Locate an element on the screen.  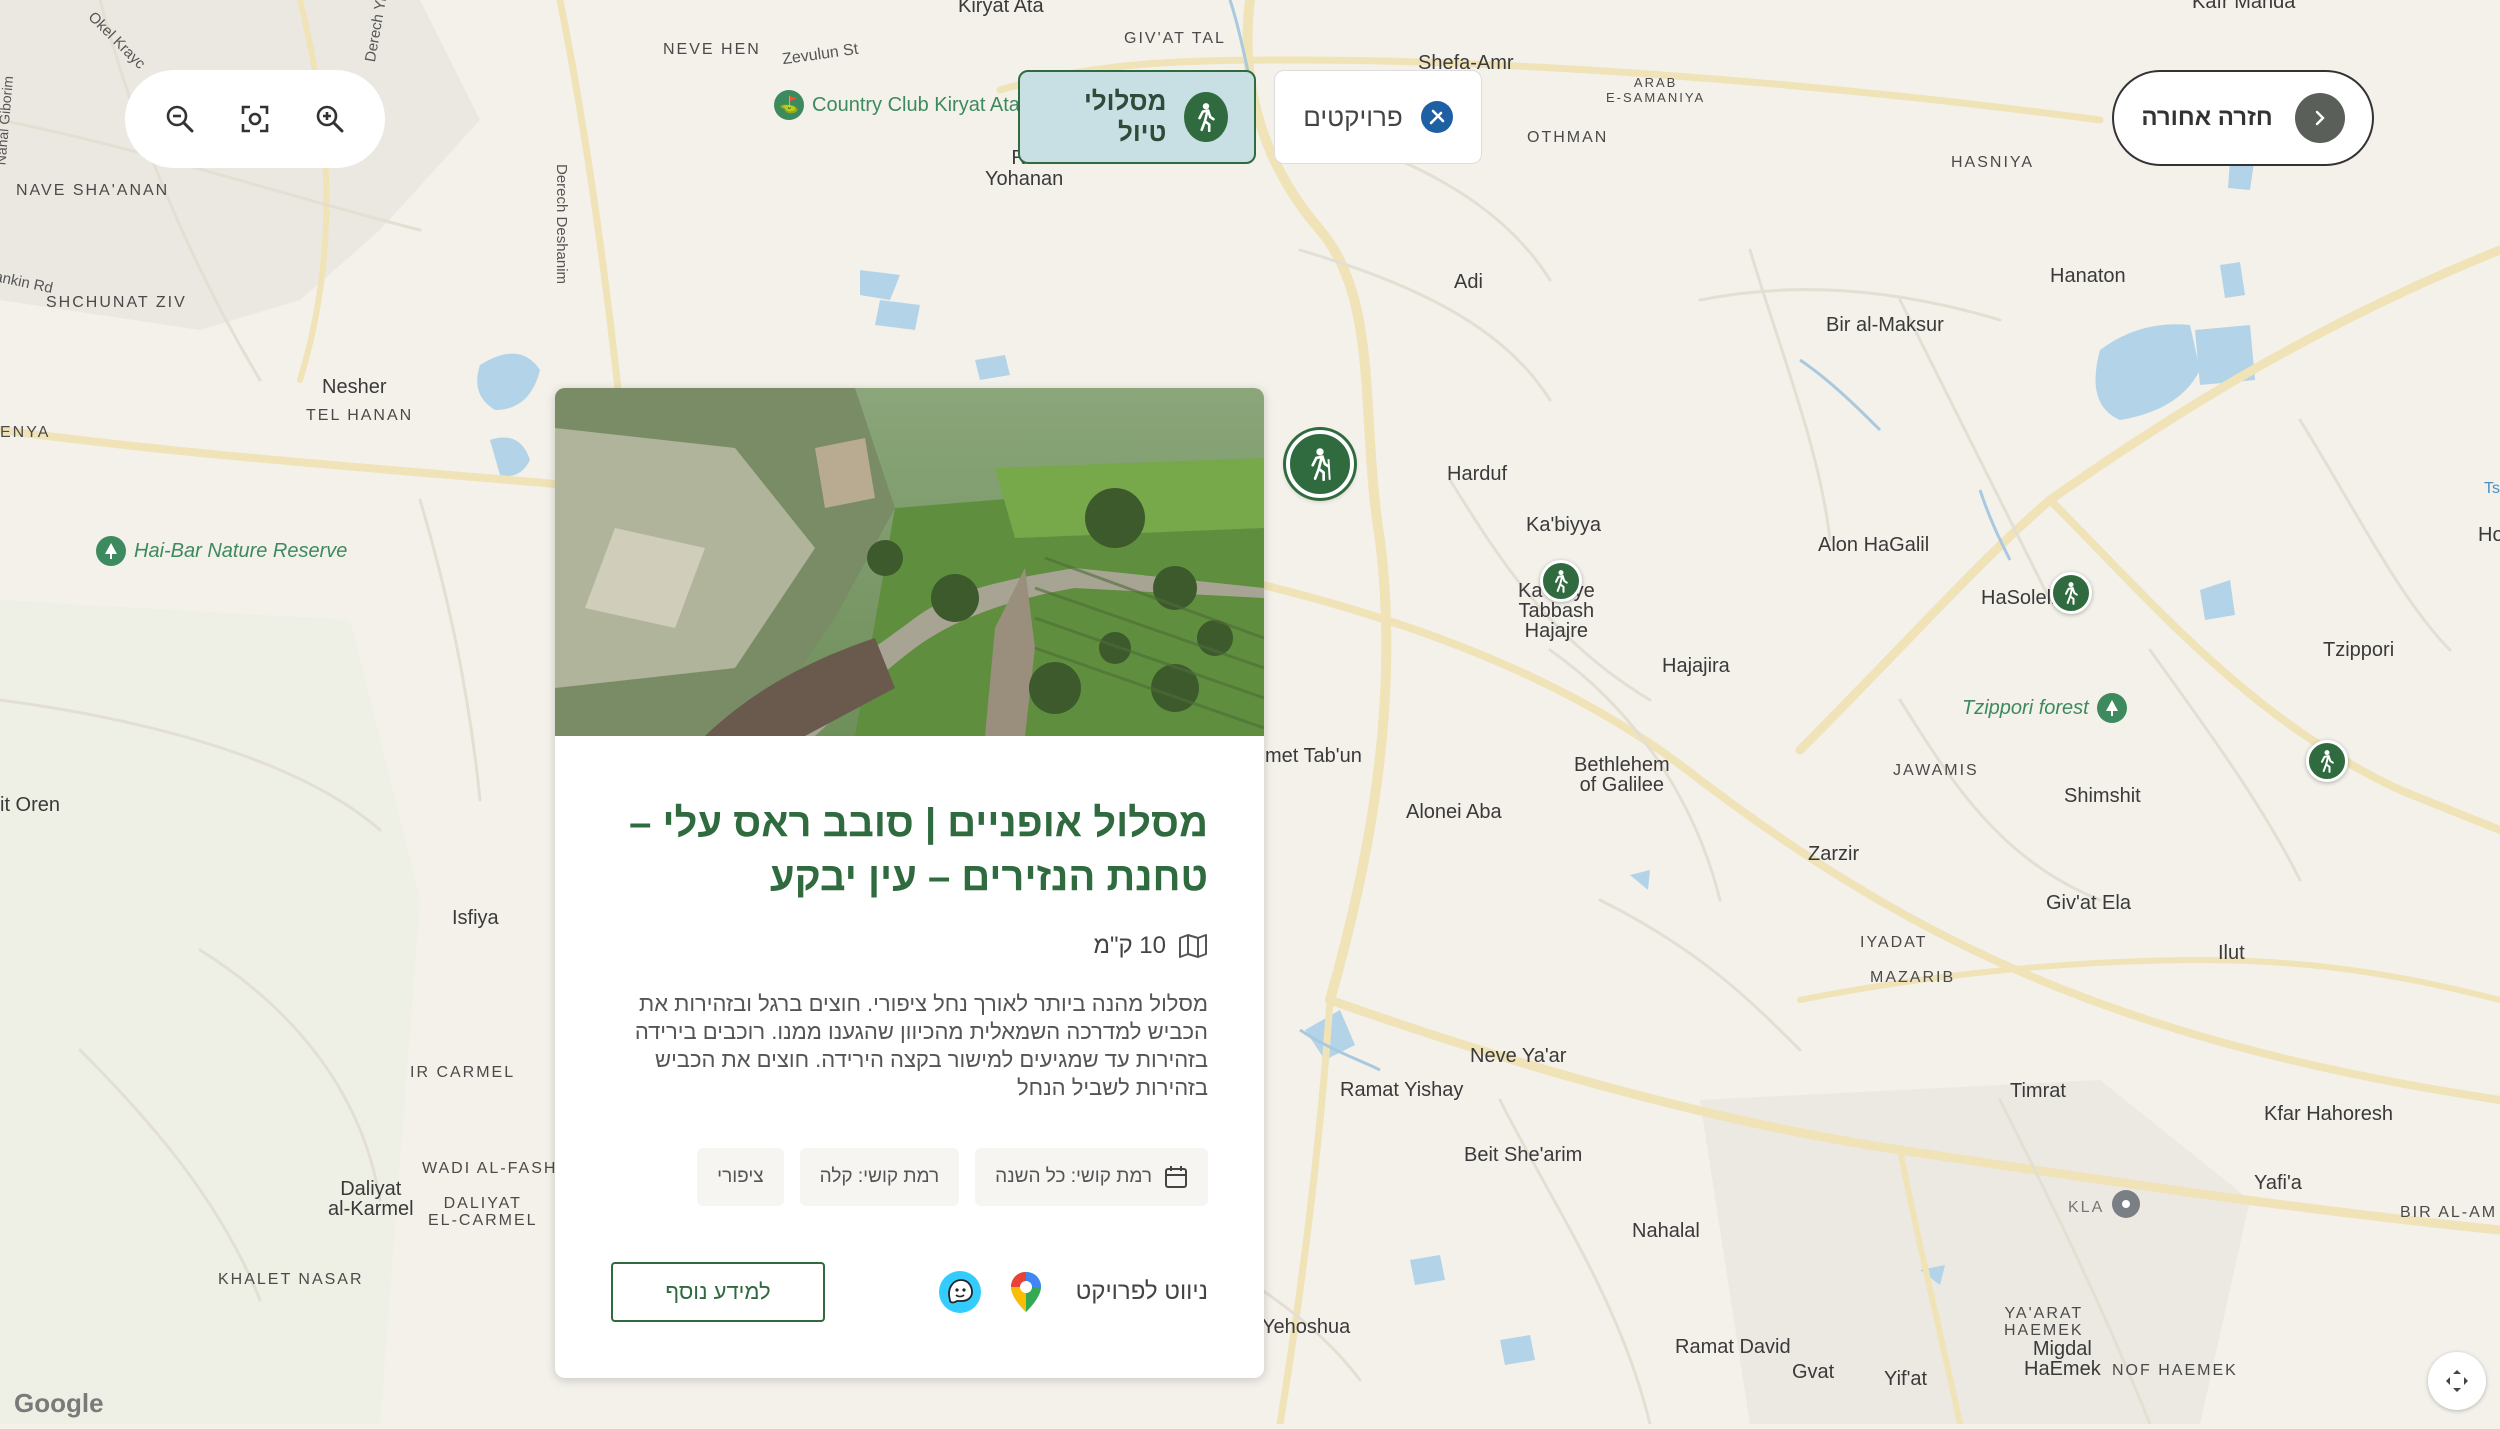
place-label: Migdal HaEmek is located at coordinates (2062, 1359).